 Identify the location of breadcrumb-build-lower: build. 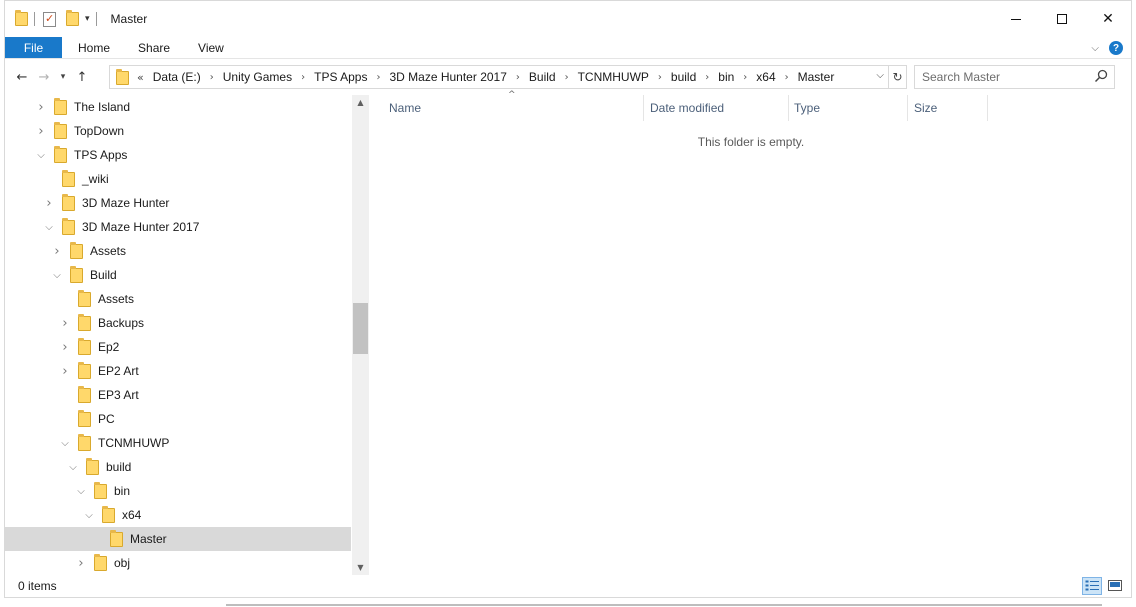
(683, 77).